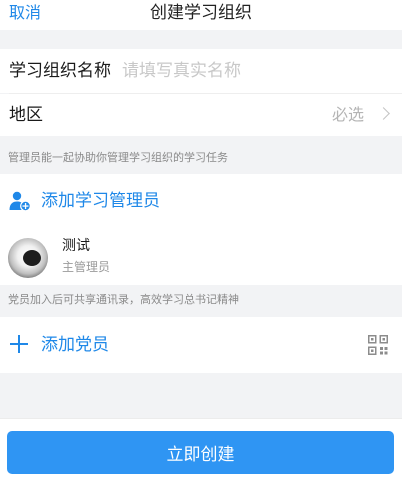 The height and width of the screenshot is (482, 402). I want to click on admin-role: 主管理员, so click(86, 267).